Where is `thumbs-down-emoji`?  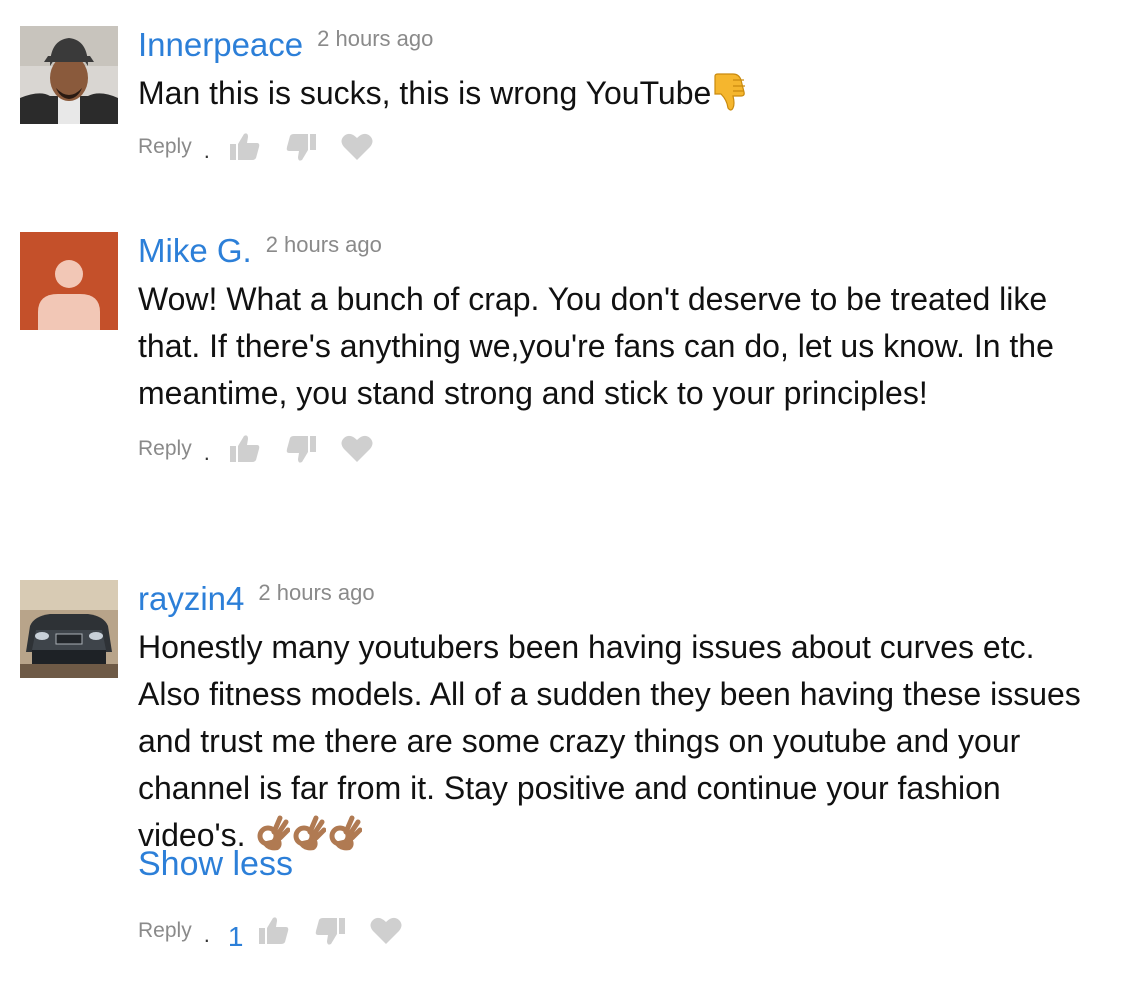
thumbs-down-emoji is located at coordinates (729, 92).